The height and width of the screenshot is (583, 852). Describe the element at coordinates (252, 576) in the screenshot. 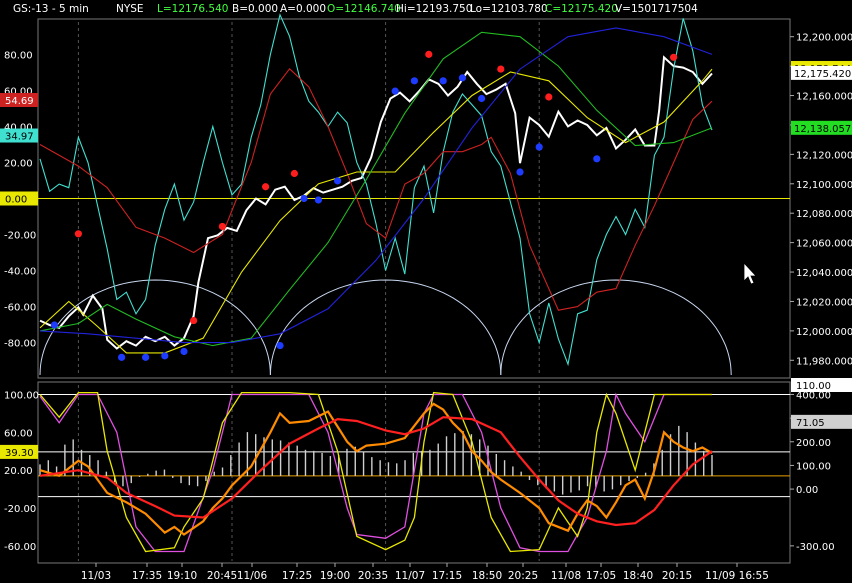

I see `x-tick-label: 11/06` at that location.